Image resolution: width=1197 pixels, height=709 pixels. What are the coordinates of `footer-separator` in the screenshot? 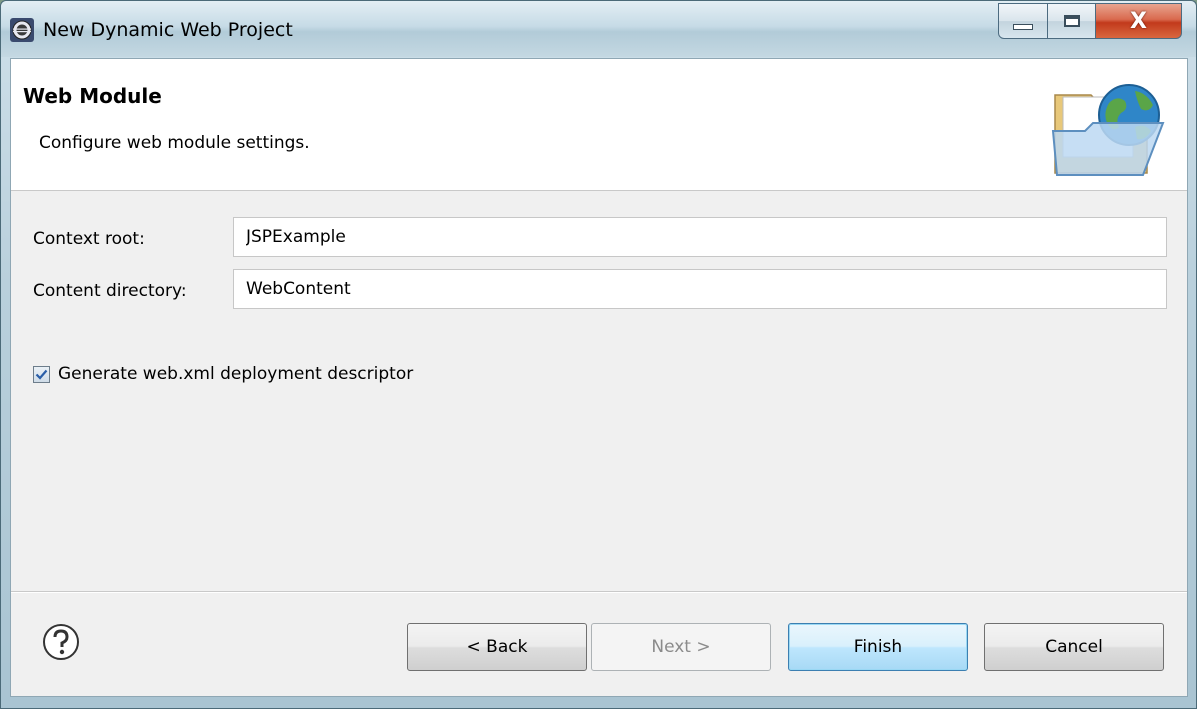 It's located at (599, 592).